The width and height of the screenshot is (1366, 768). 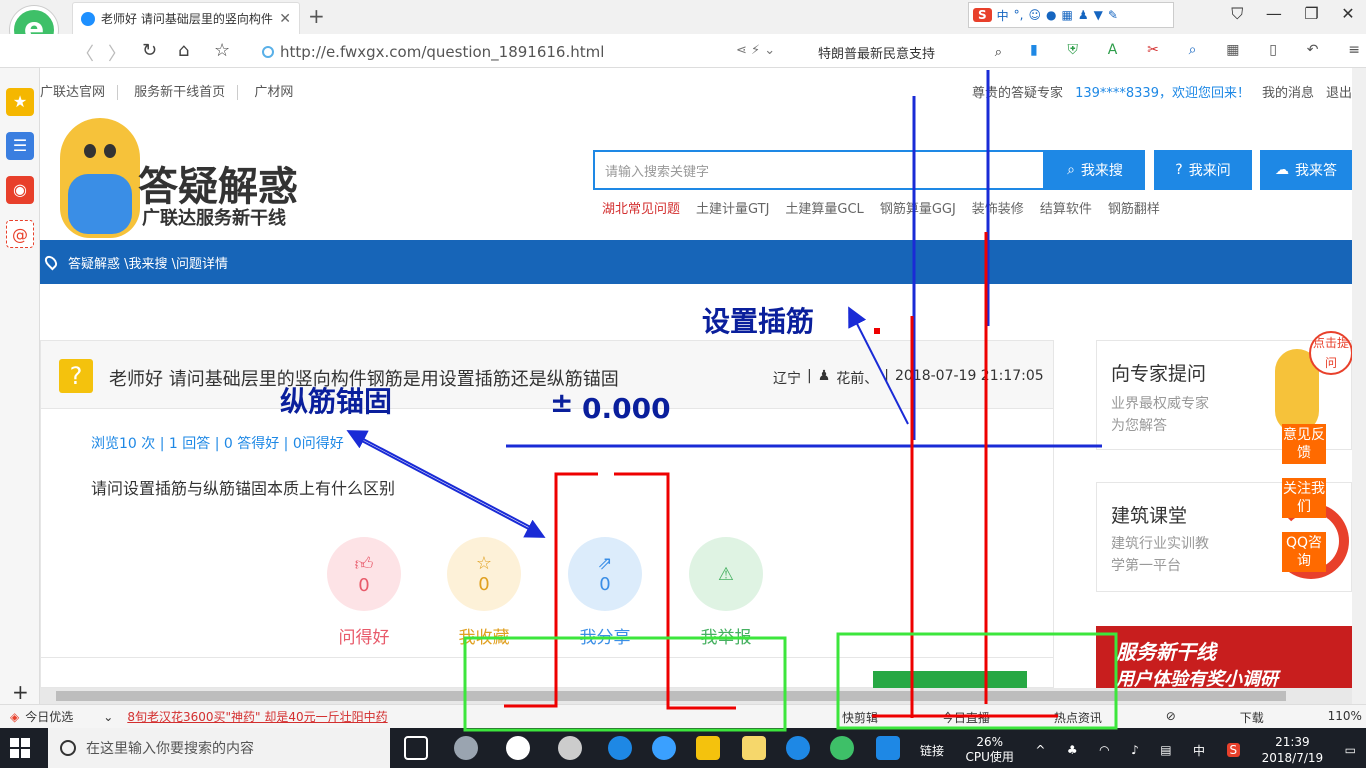 I want to click on ask-button: ? 我来问, so click(x=1203, y=170).